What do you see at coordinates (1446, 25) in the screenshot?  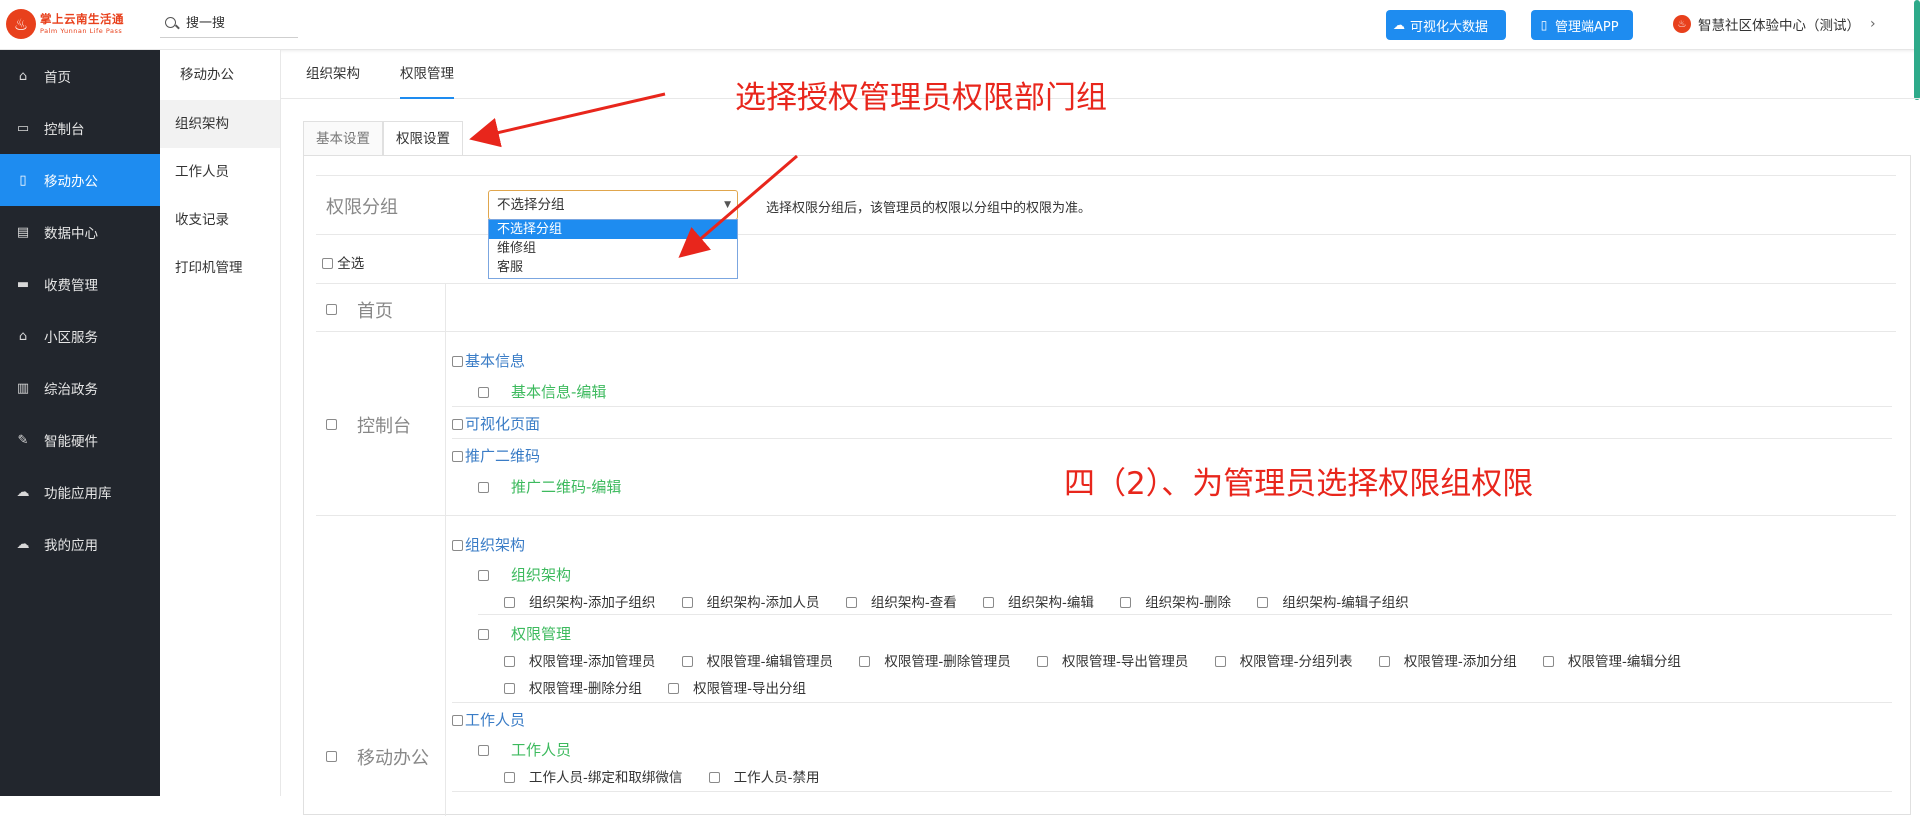 I see `bigdata-button: ☁ 可视化大数据` at bounding box center [1446, 25].